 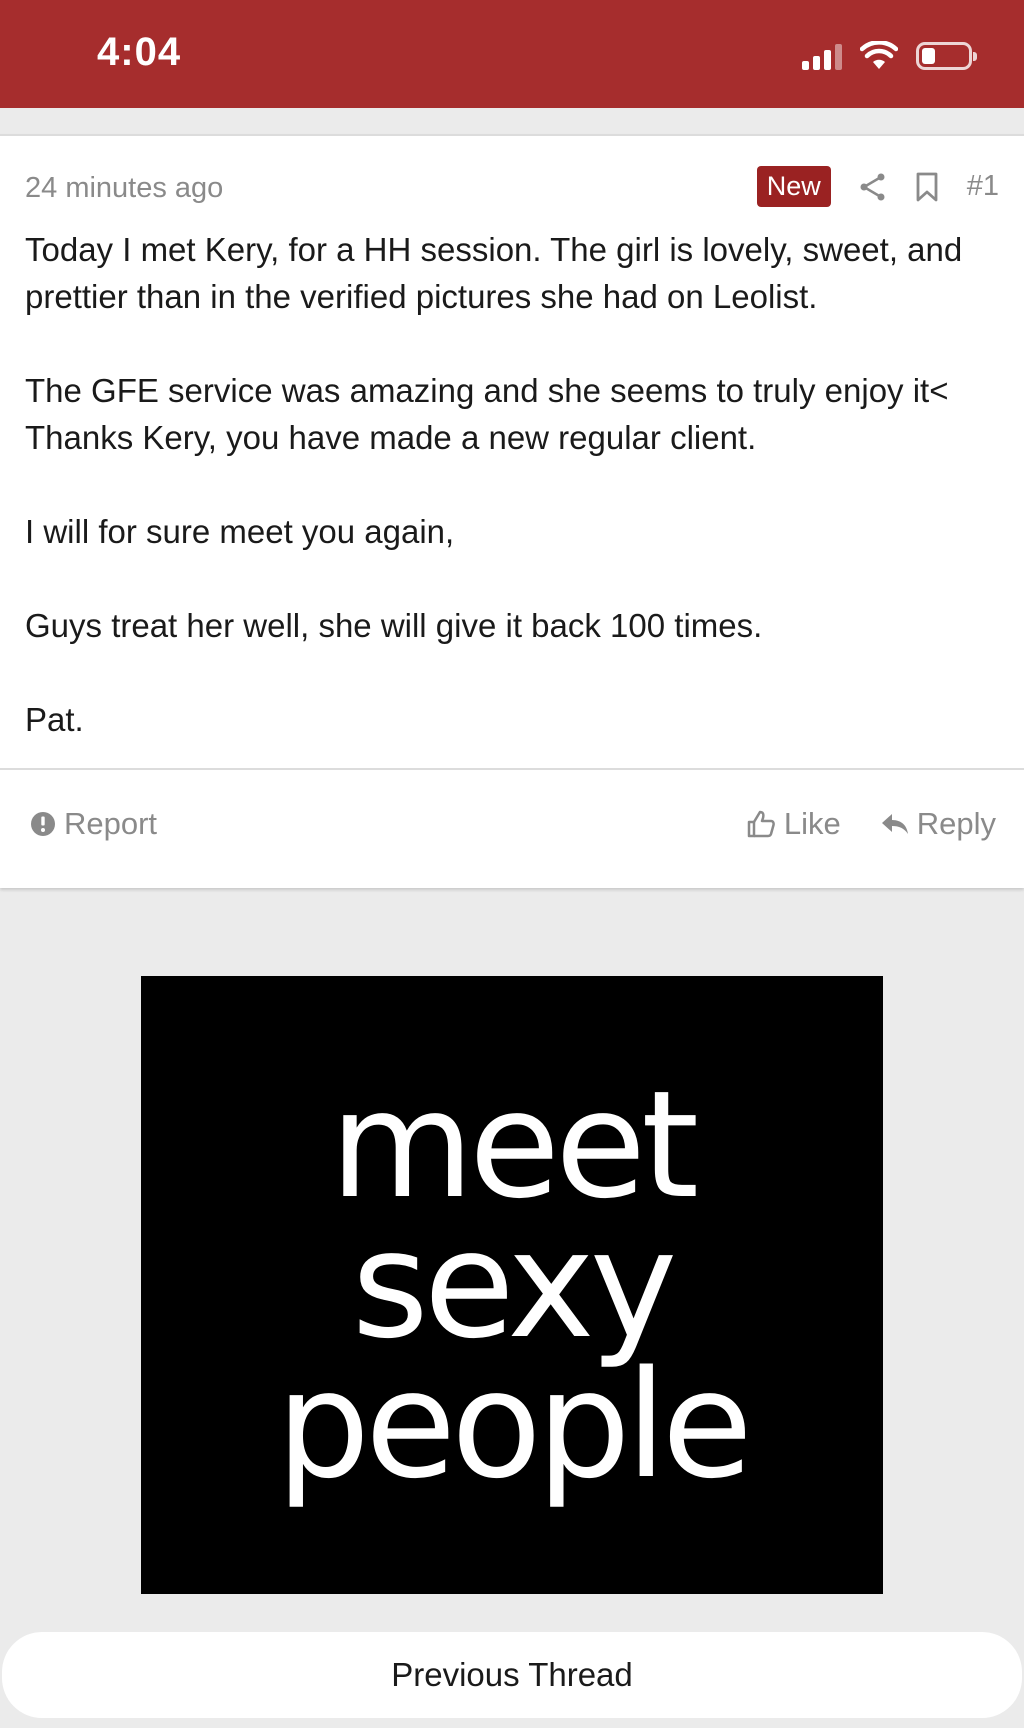 What do you see at coordinates (983, 186) in the screenshot?
I see `post-number-link: #1` at bounding box center [983, 186].